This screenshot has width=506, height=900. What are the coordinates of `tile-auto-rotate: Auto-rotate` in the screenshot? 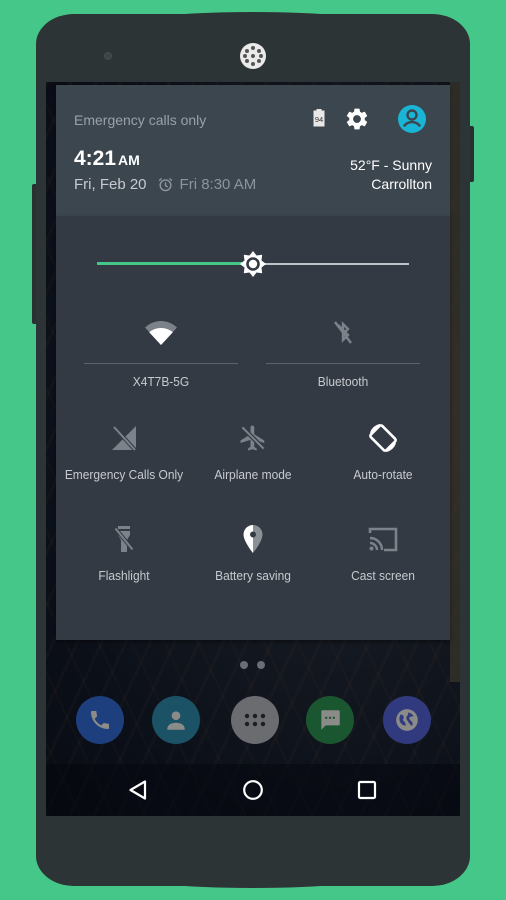 It's located at (383, 451).